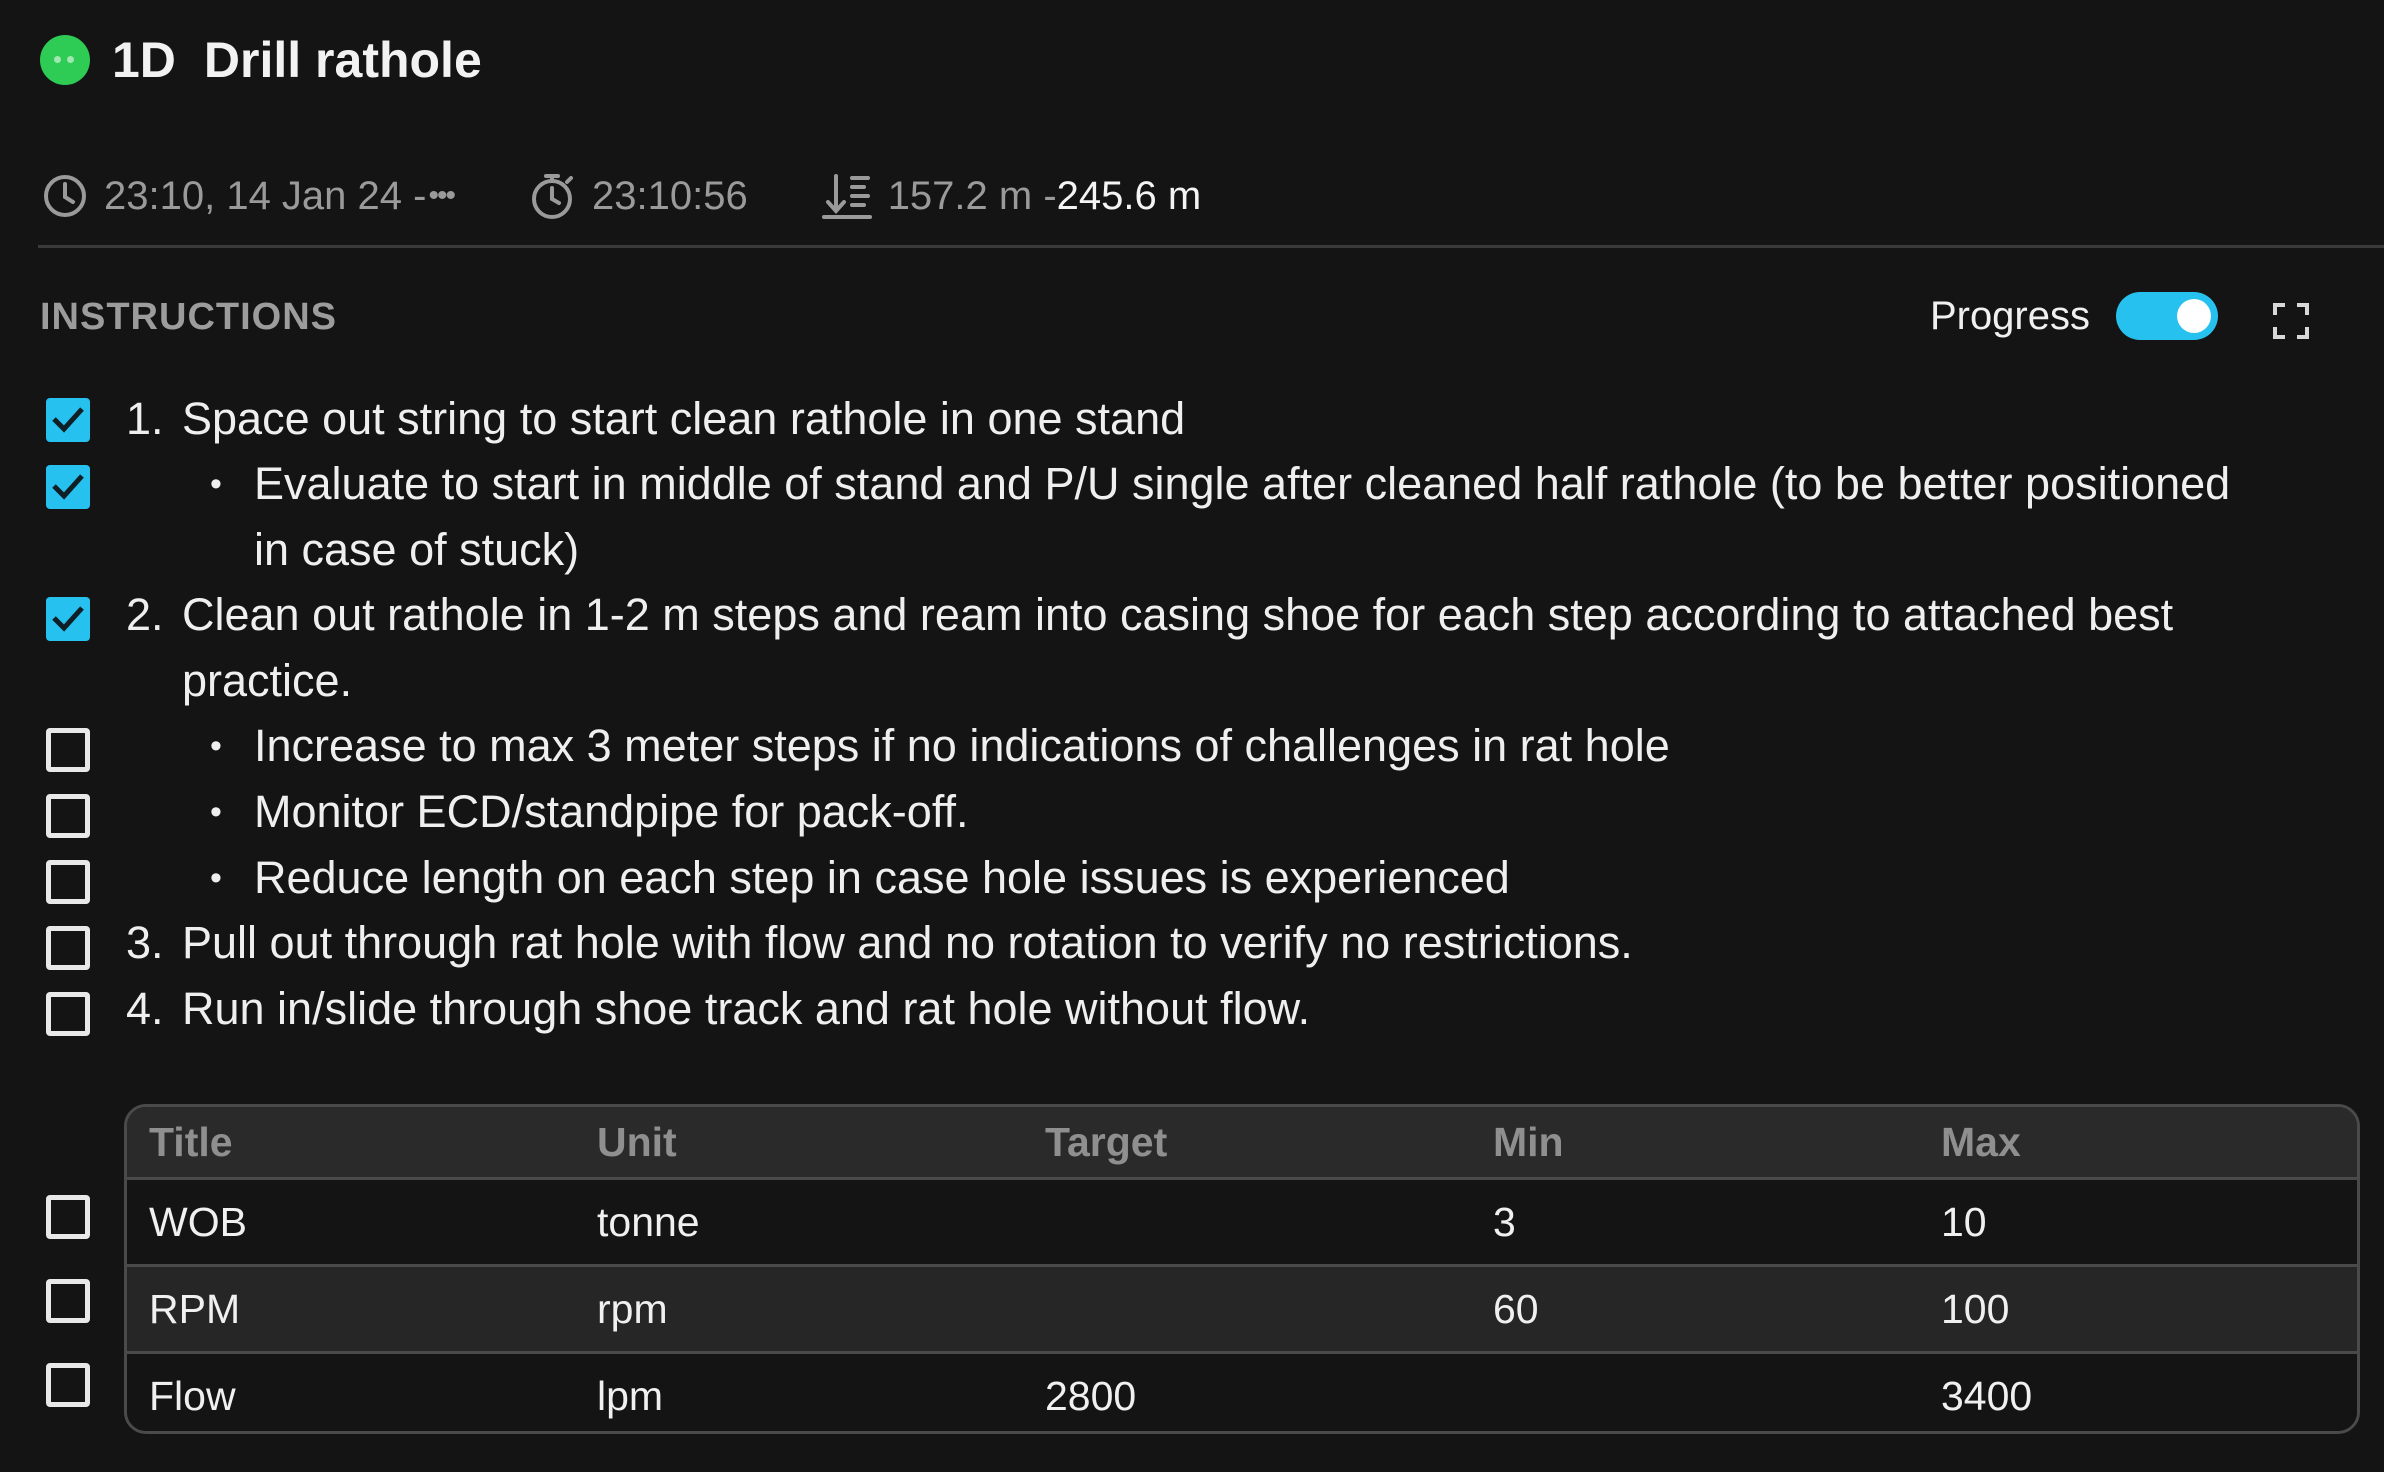  Describe the element at coordinates (632, 1308) in the screenshot. I see `param-unit: rpm` at that location.